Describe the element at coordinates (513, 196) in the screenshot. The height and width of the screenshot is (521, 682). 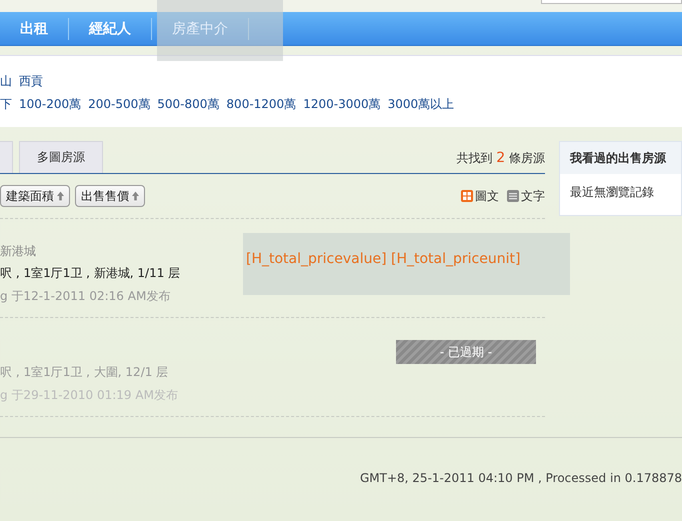
I see `list-icon` at that location.